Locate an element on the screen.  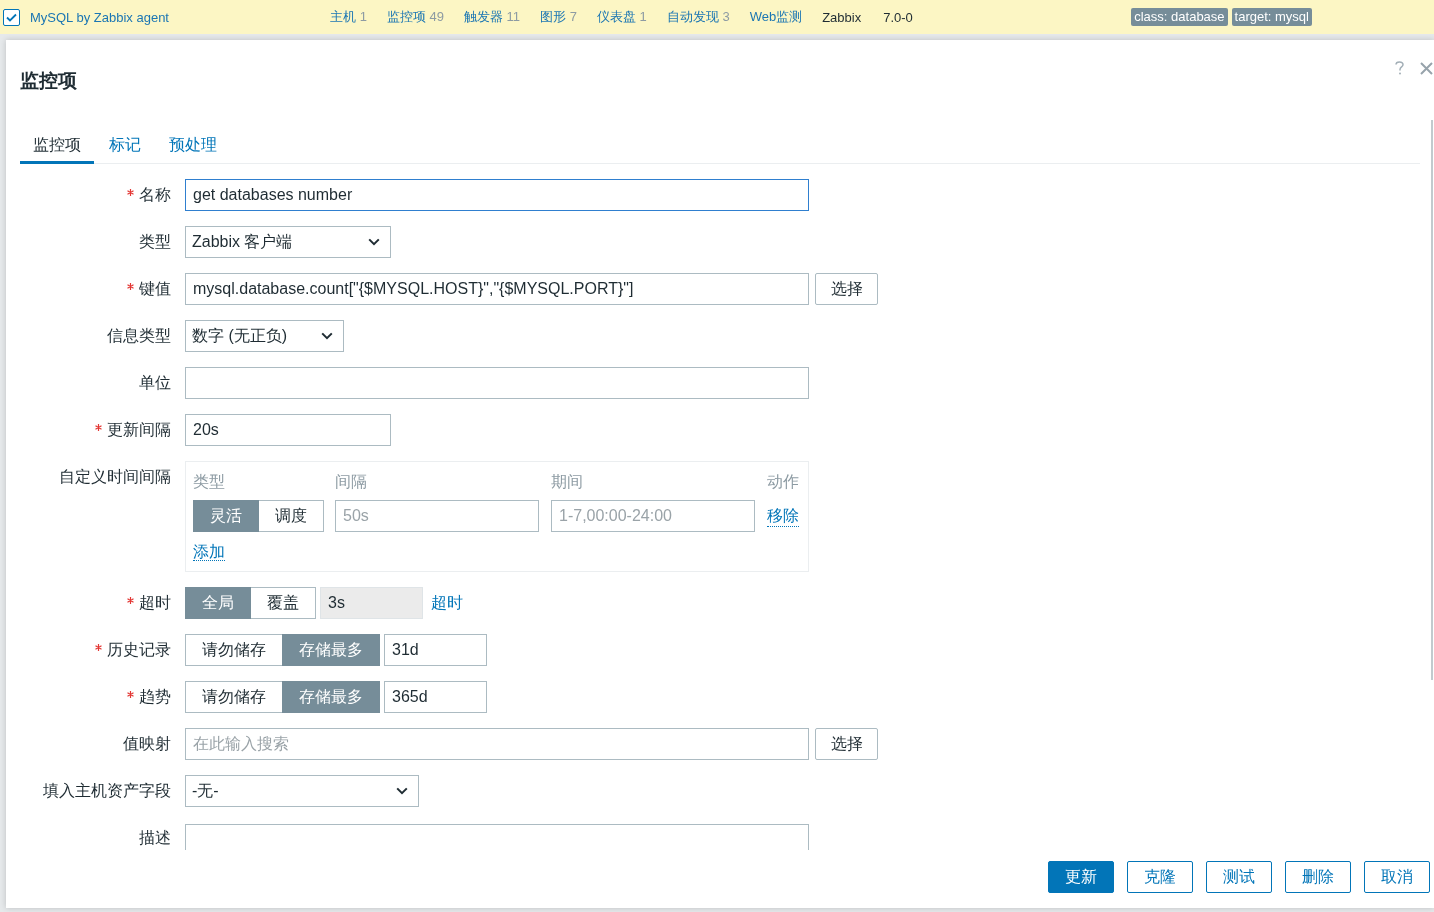
dialog-button: 取消 is located at coordinates (1397, 877).